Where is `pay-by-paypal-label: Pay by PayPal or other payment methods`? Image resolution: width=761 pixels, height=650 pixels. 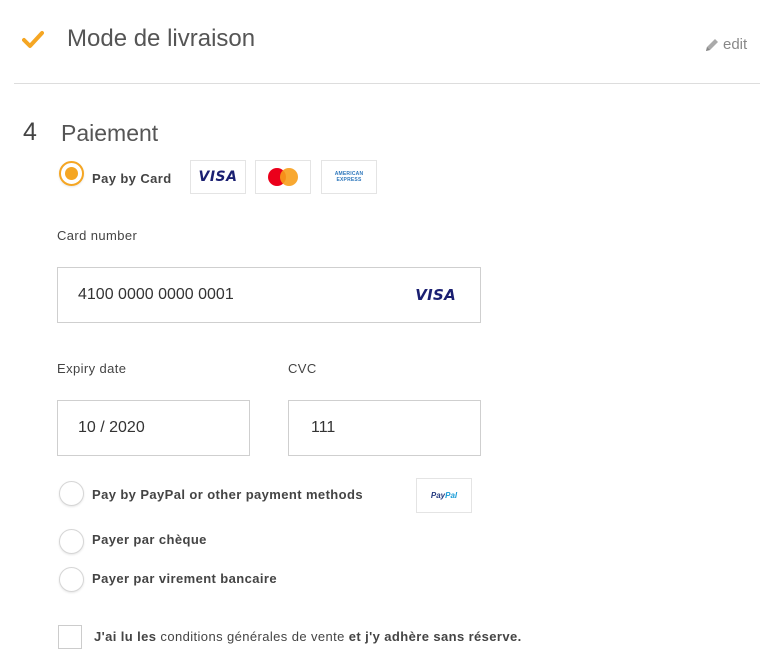
pay-by-paypal-label: Pay by PayPal or other payment methods is located at coordinates (227, 495).